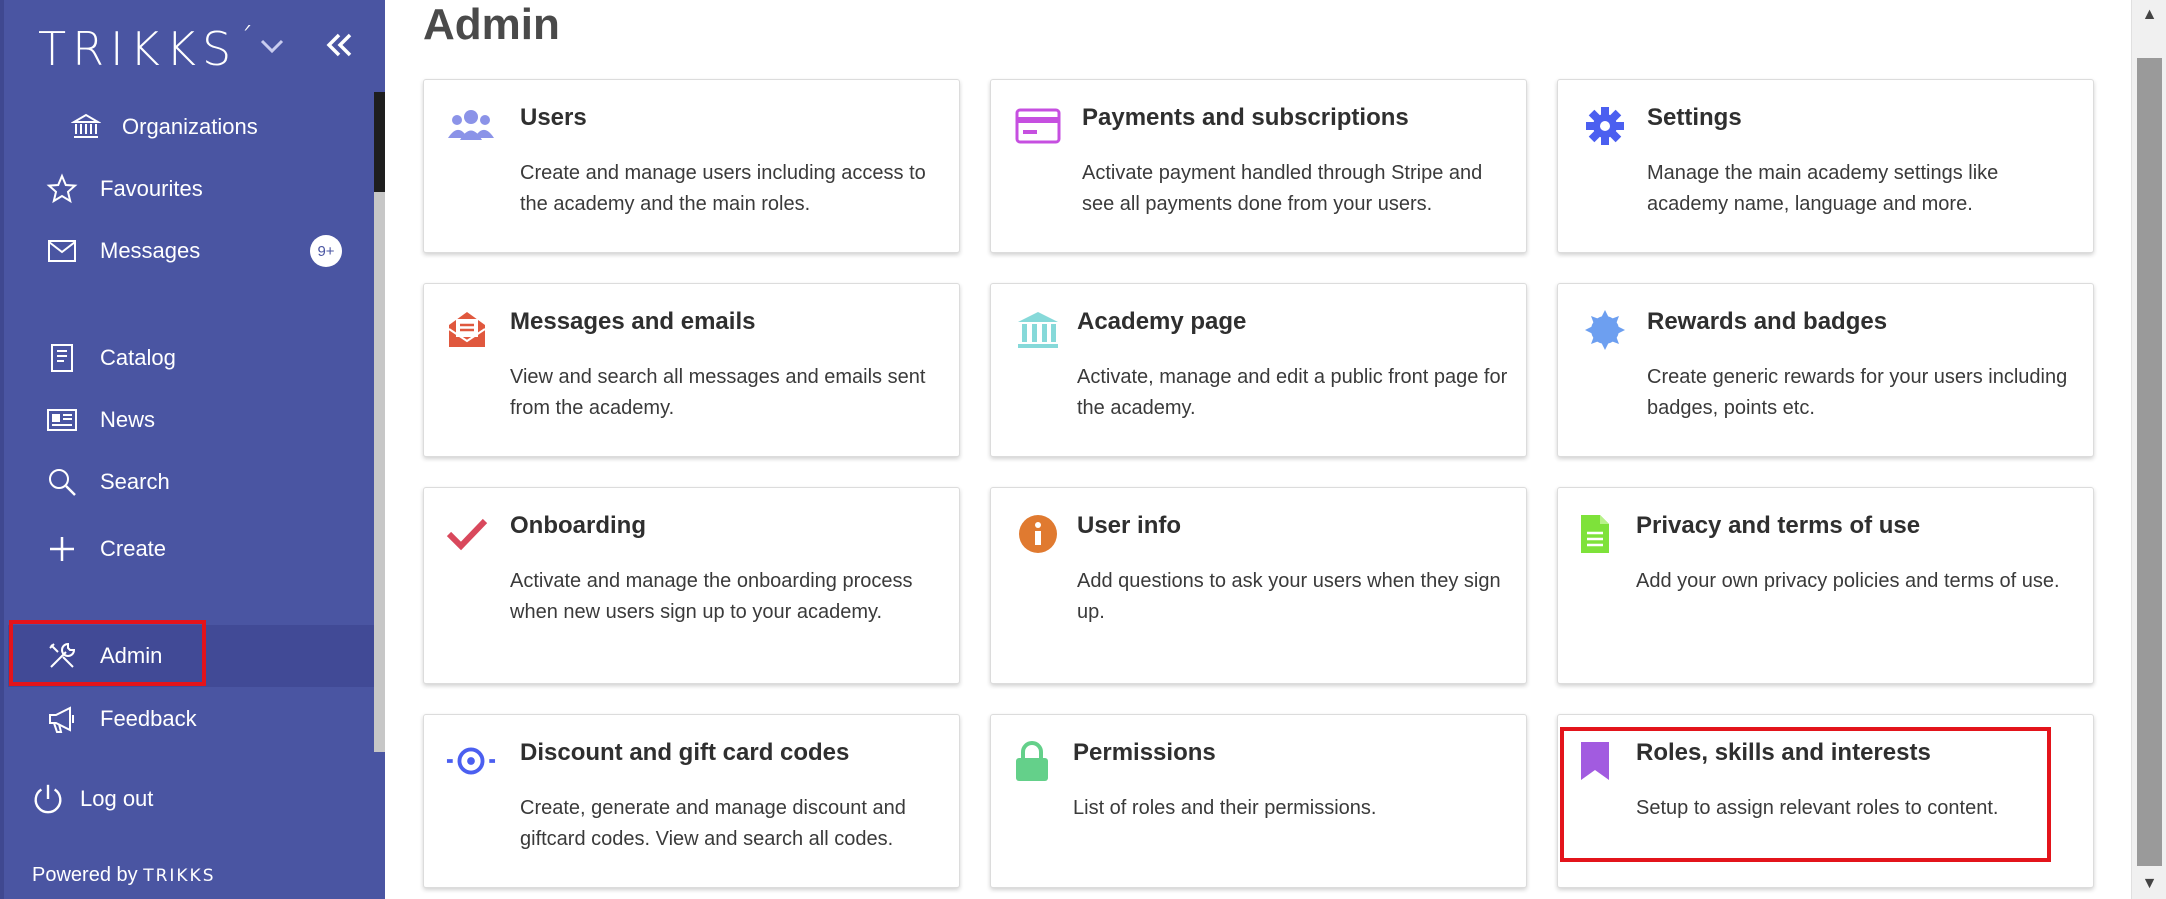  What do you see at coordinates (1605, 126) in the screenshot?
I see `gear-icon` at bounding box center [1605, 126].